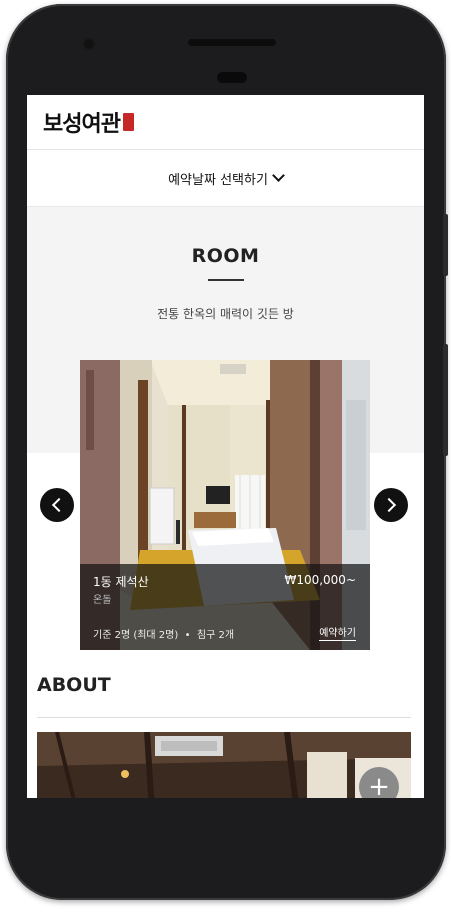 Image resolution: width=451 pixels, height=912 pixels. What do you see at coordinates (379, 785) in the screenshot?
I see `plus-icon: +` at bounding box center [379, 785].